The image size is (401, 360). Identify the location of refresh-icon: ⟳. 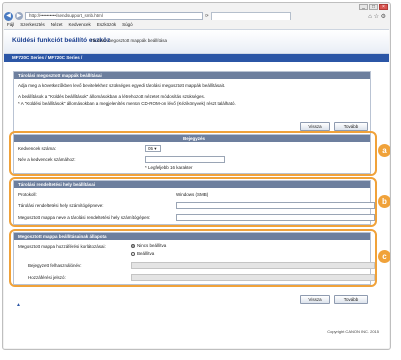
(207, 16).